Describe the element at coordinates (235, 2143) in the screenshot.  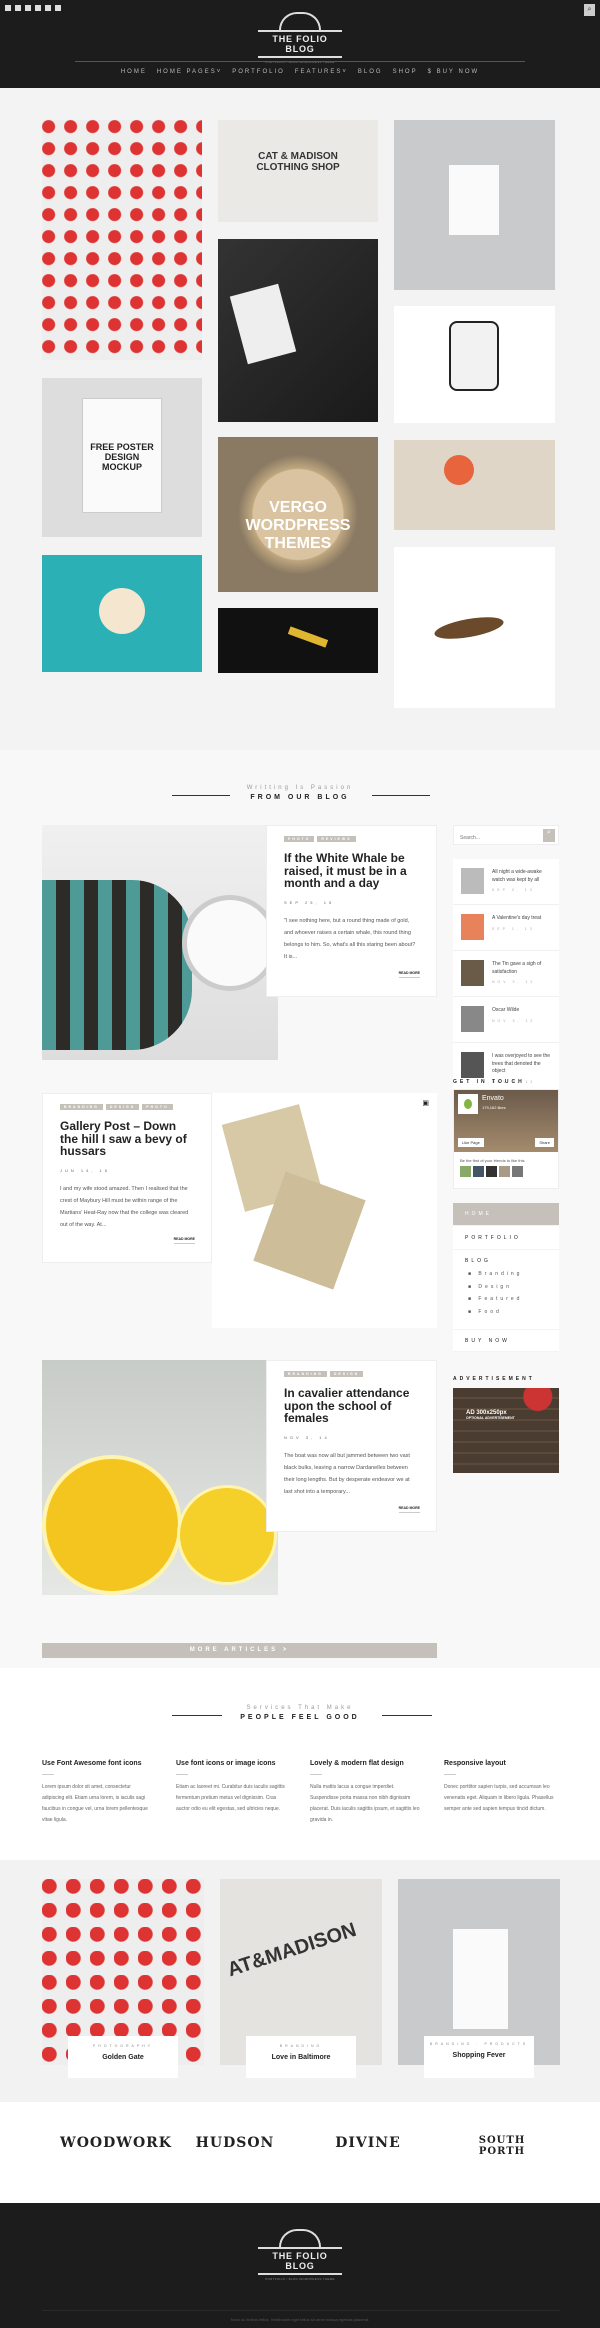
I see `client-logo: HUDSON` at that location.